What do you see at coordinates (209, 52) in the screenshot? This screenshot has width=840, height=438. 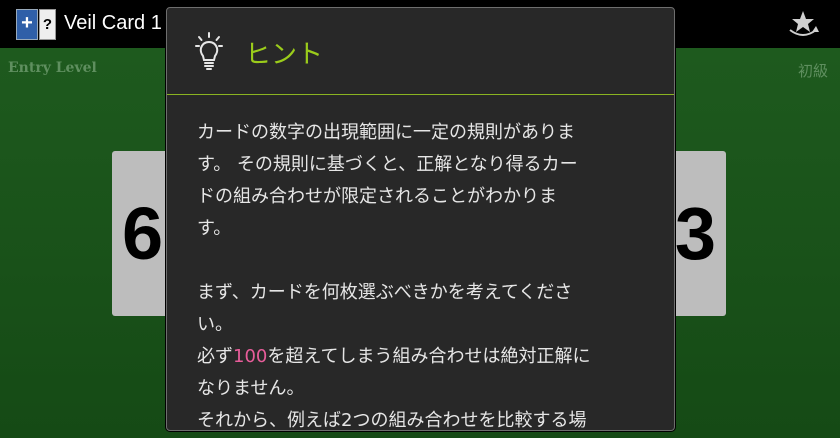 I see `lightbulb-icon` at bounding box center [209, 52].